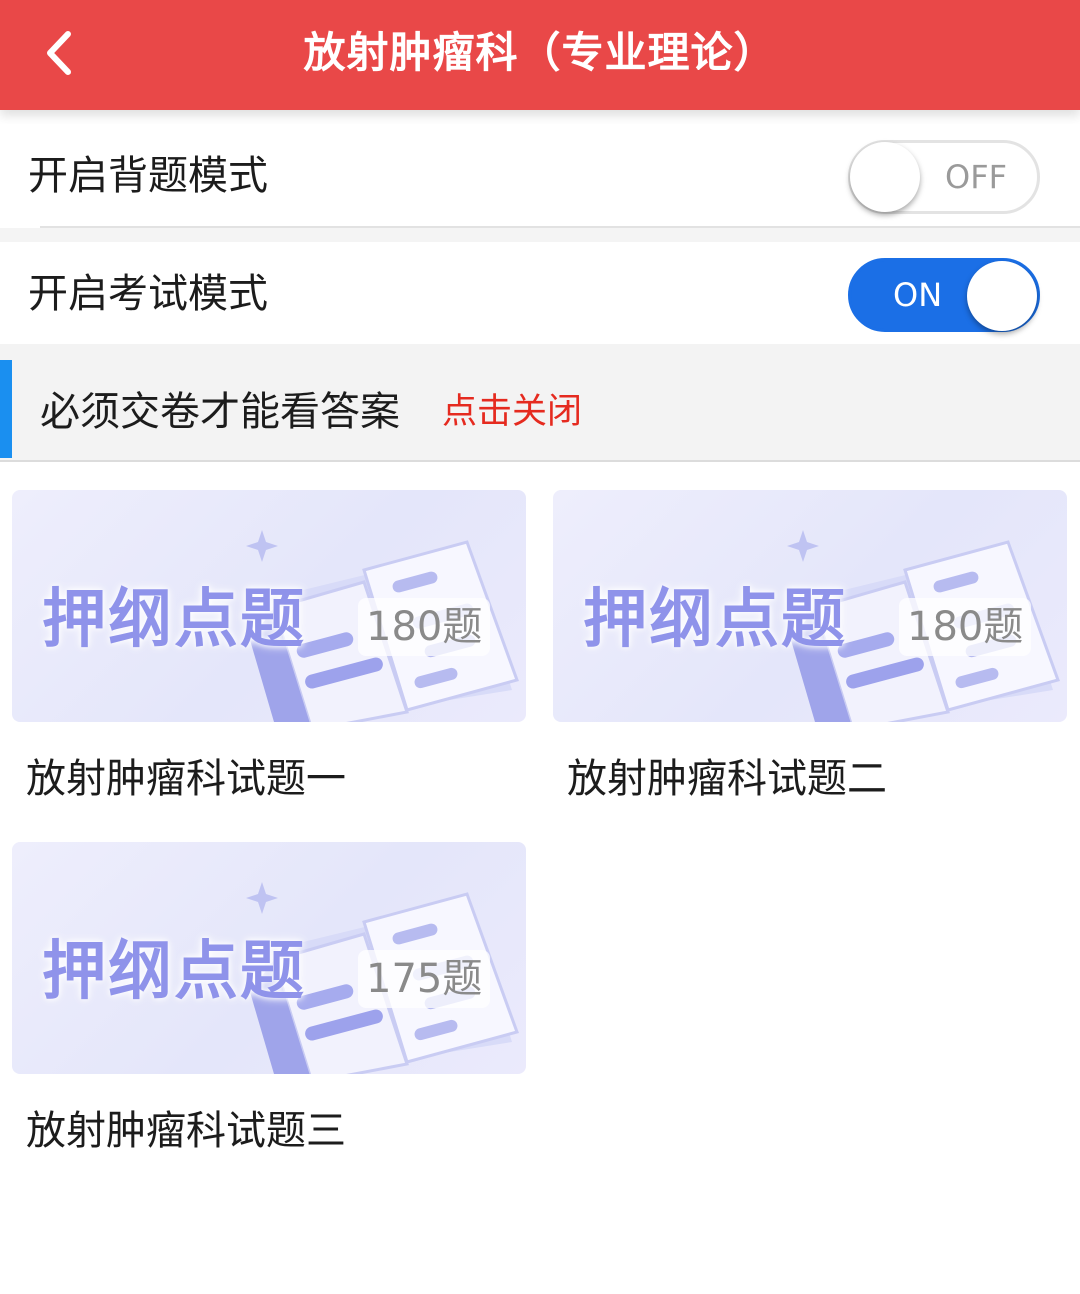  I want to click on notice-bar: 必须交卷才能看答案 点击关闭, so click(540, 403).